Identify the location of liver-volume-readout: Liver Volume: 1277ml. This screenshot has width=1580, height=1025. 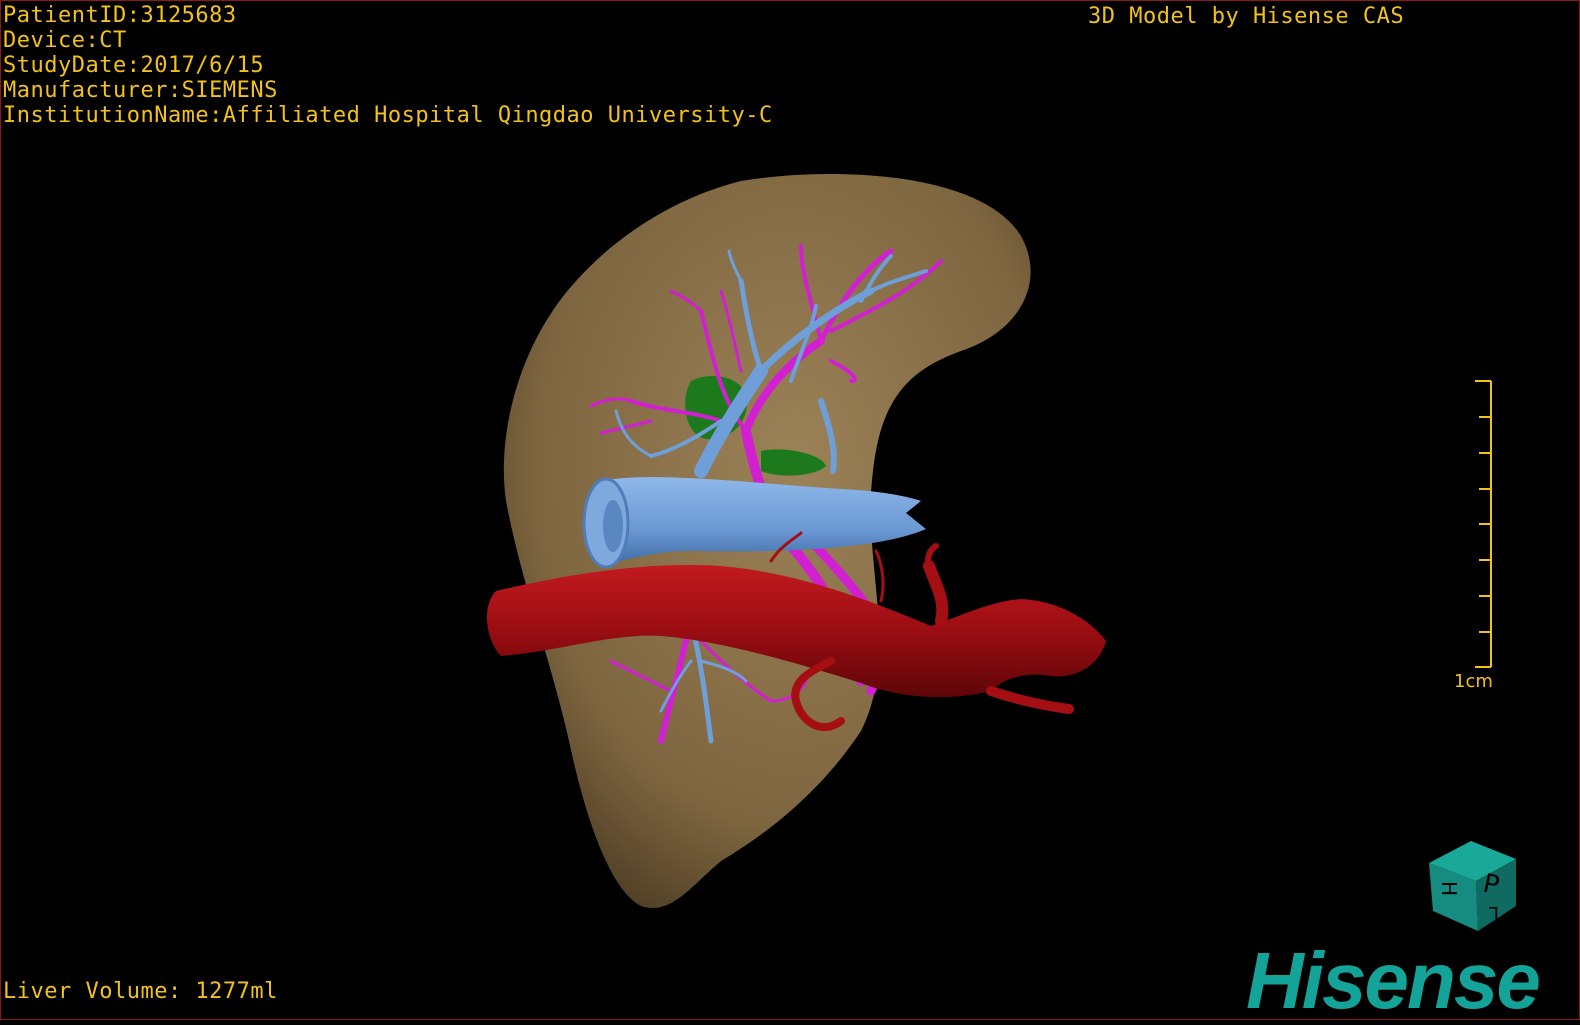
(140, 991).